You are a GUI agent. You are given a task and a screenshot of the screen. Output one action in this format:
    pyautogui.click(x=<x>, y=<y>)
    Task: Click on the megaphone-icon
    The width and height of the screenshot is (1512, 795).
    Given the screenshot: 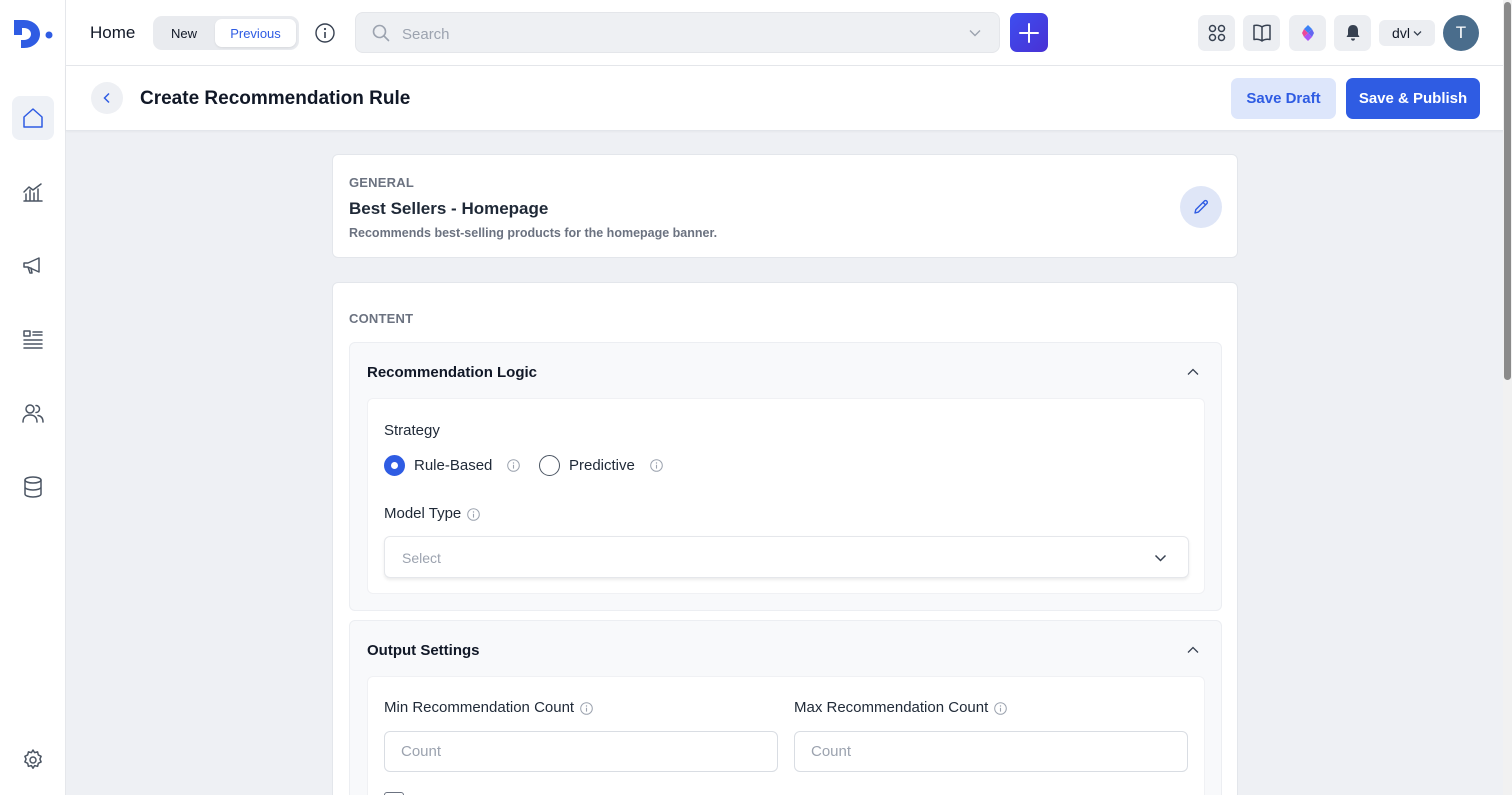 What is the action you would take?
    pyautogui.click(x=31, y=265)
    